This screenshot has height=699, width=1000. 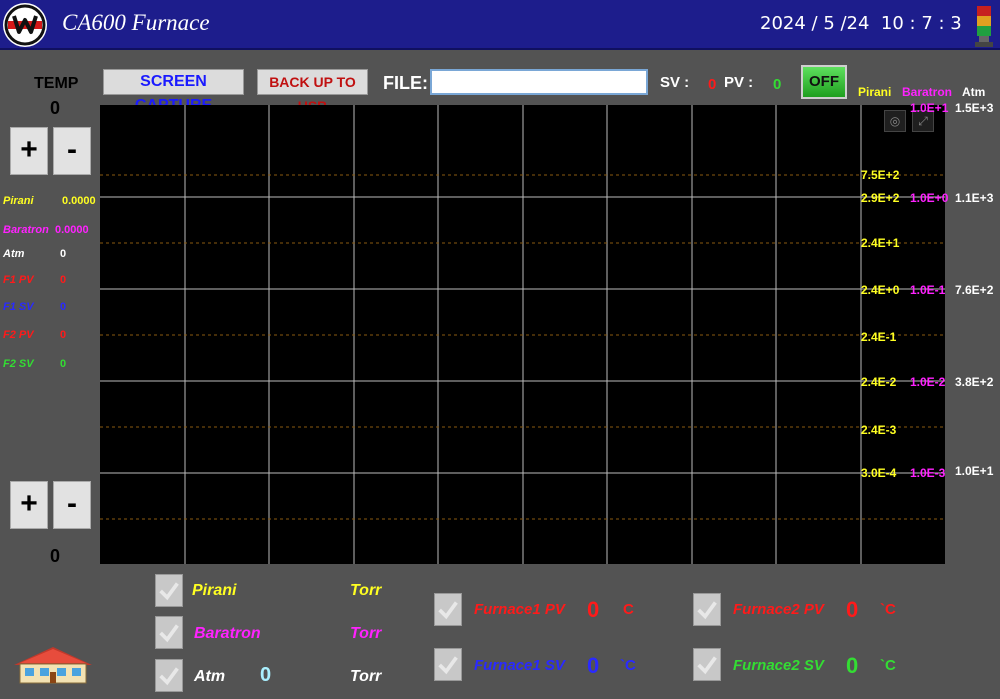 I want to click on baratron-tick: 1.0E+1, so click(x=929, y=108).